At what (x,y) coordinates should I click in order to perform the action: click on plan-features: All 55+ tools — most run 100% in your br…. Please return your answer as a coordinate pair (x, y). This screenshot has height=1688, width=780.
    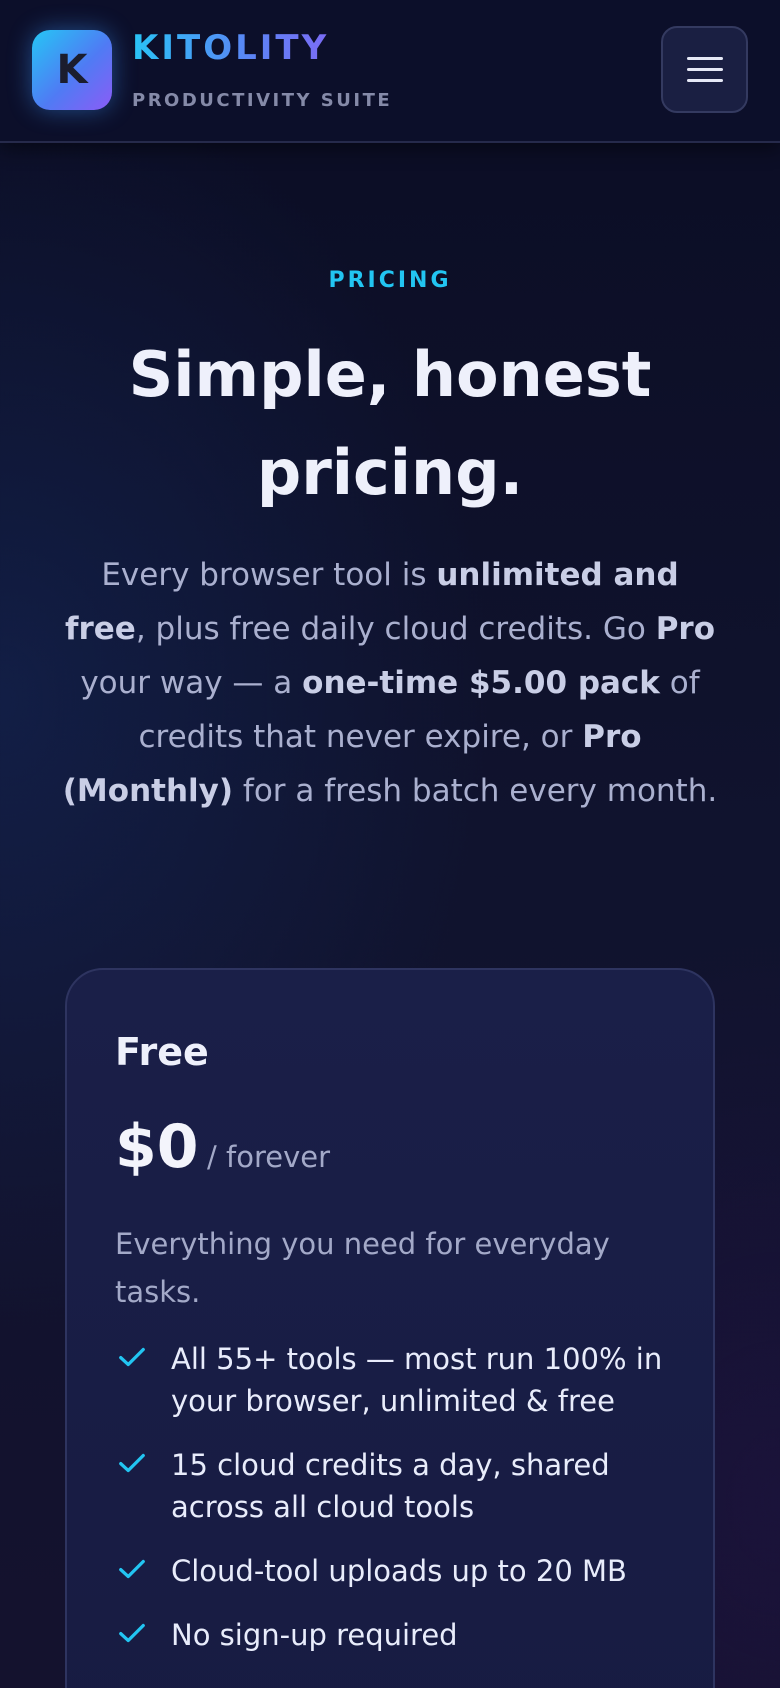
    Looking at the image, I should click on (395, 1497).